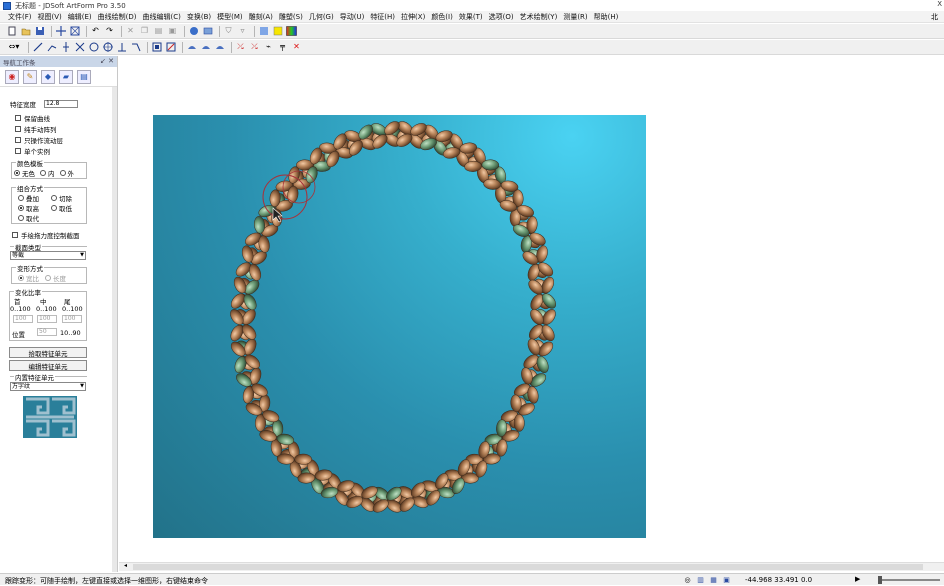 The image size is (944, 586). I want to click on color-inner-radio, so click(43, 173).